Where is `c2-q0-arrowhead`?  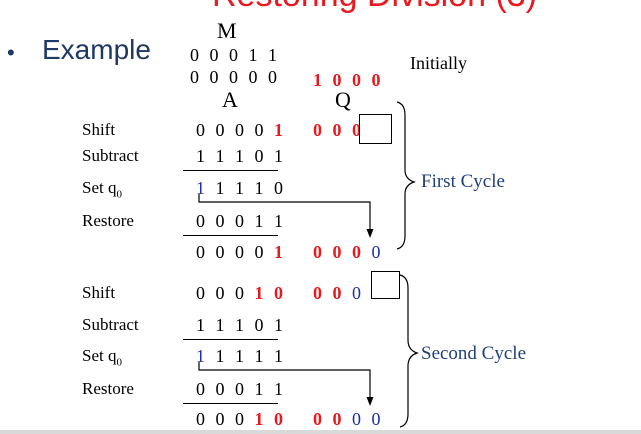 c2-q0-arrowhead is located at coordinates (370, 401).